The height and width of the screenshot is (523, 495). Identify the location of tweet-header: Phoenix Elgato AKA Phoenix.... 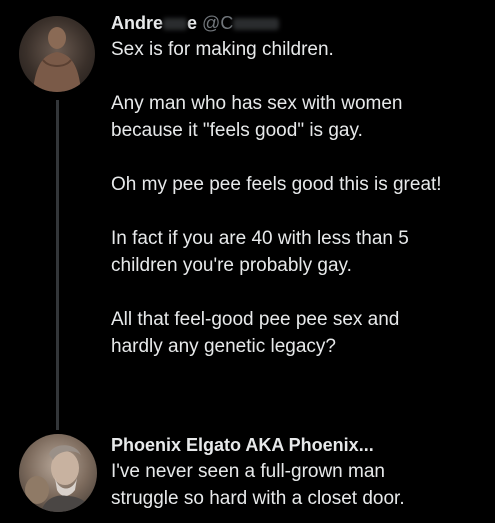
(301, 445).